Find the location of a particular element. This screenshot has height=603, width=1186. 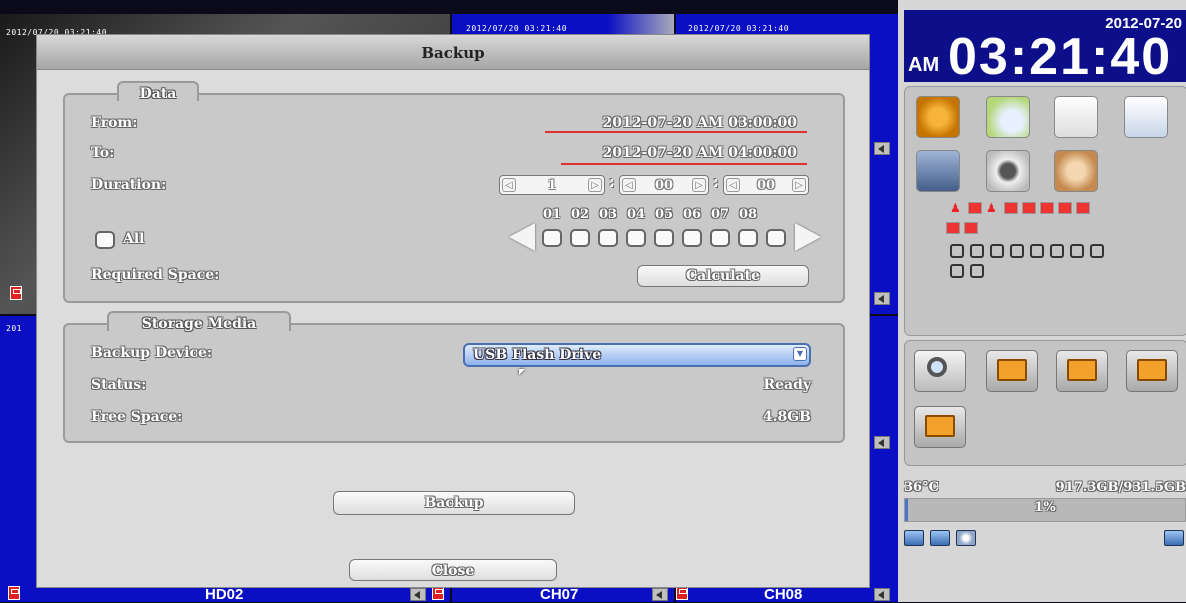

playback-icon is located at coordinates (938, 117).